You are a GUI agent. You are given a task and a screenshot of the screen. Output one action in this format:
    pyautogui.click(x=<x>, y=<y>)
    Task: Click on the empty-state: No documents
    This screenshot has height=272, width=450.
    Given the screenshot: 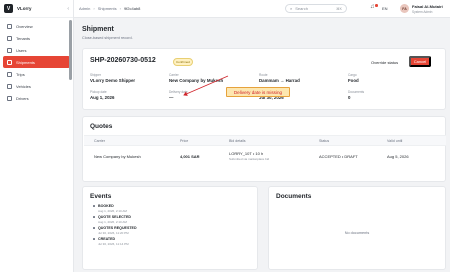 What is the action you would take?
    pyautogui.click(x=357, y=233)
    